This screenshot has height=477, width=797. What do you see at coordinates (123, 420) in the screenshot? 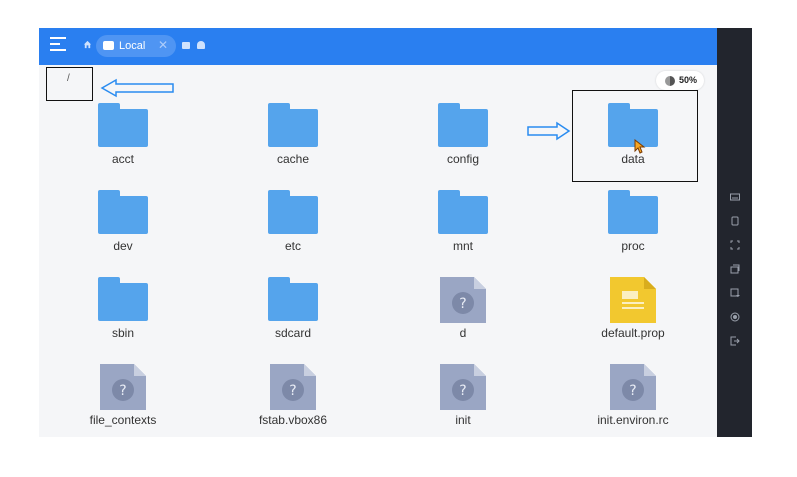
I see `file-item-label: file_contexts` at bounding box center [123, 420].